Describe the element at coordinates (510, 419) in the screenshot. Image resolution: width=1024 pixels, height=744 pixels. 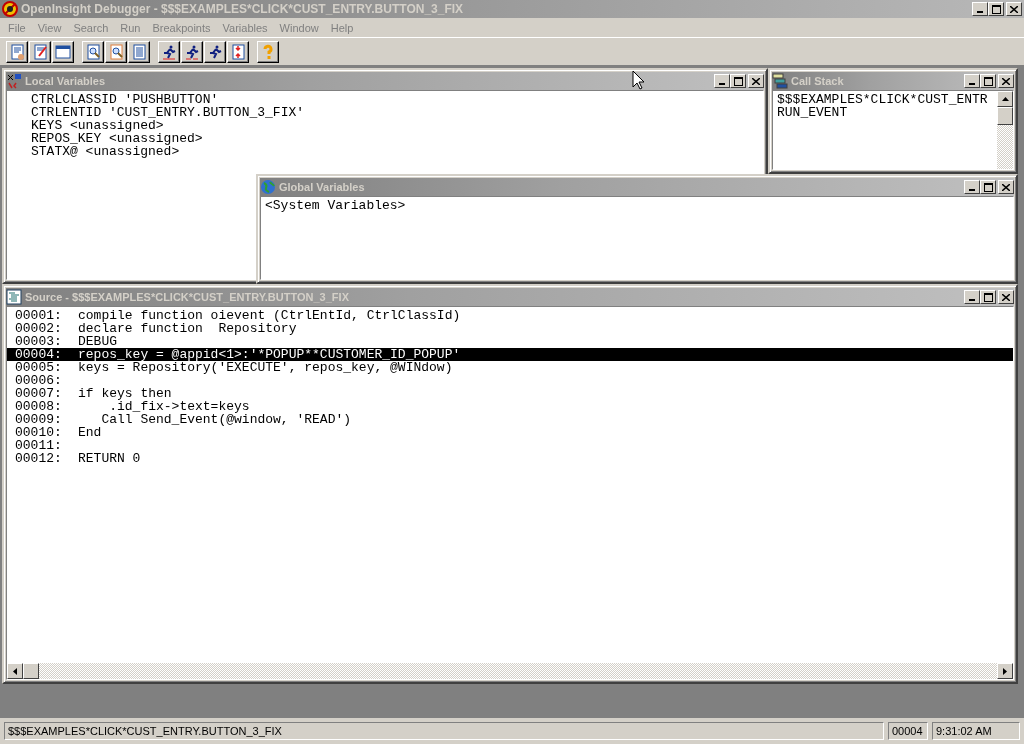
I see `code-row: 00009: Call Send_Event(@window, 'READ')` at that location.